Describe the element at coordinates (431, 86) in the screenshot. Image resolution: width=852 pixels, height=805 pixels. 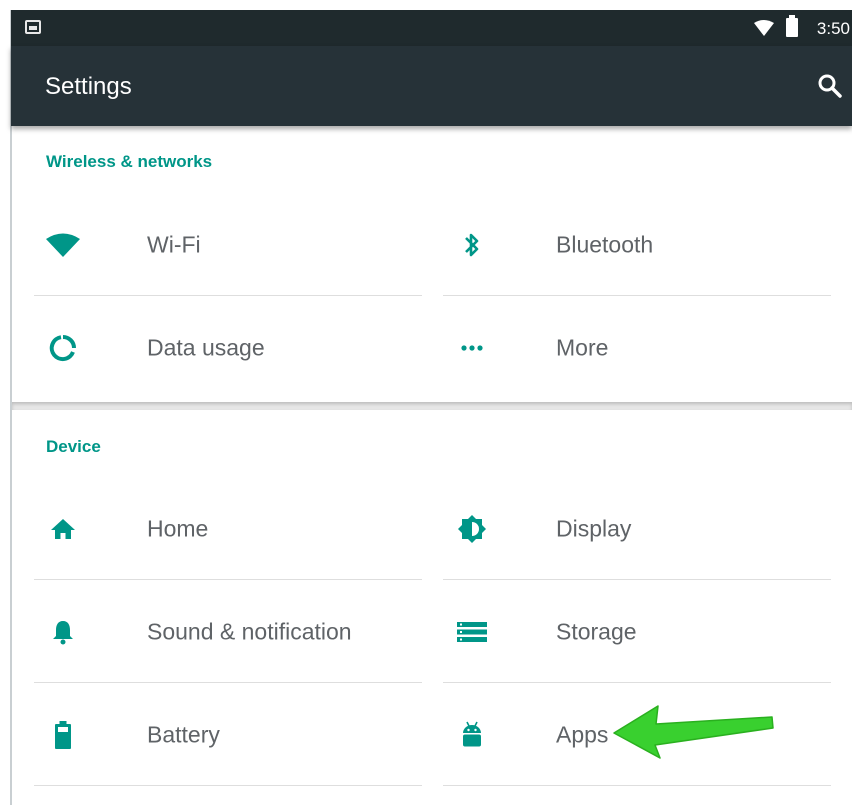
I see `app-bar: Settings` at that location.